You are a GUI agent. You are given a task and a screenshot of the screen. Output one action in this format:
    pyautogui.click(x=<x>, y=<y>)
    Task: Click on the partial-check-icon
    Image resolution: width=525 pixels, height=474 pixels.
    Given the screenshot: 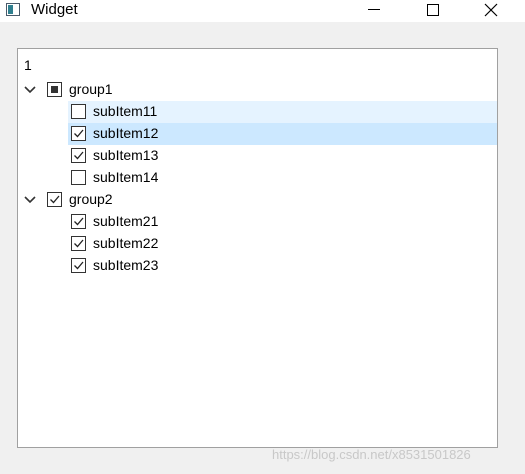 What is the action you would take?
    pyautogui.click(x=54, y=89)
    